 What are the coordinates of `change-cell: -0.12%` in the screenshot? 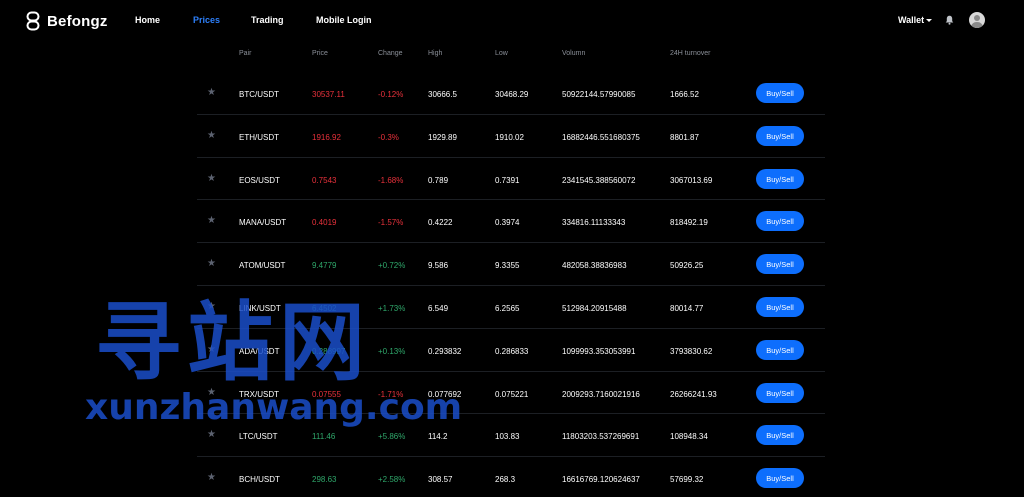 It's located at (391, 94).